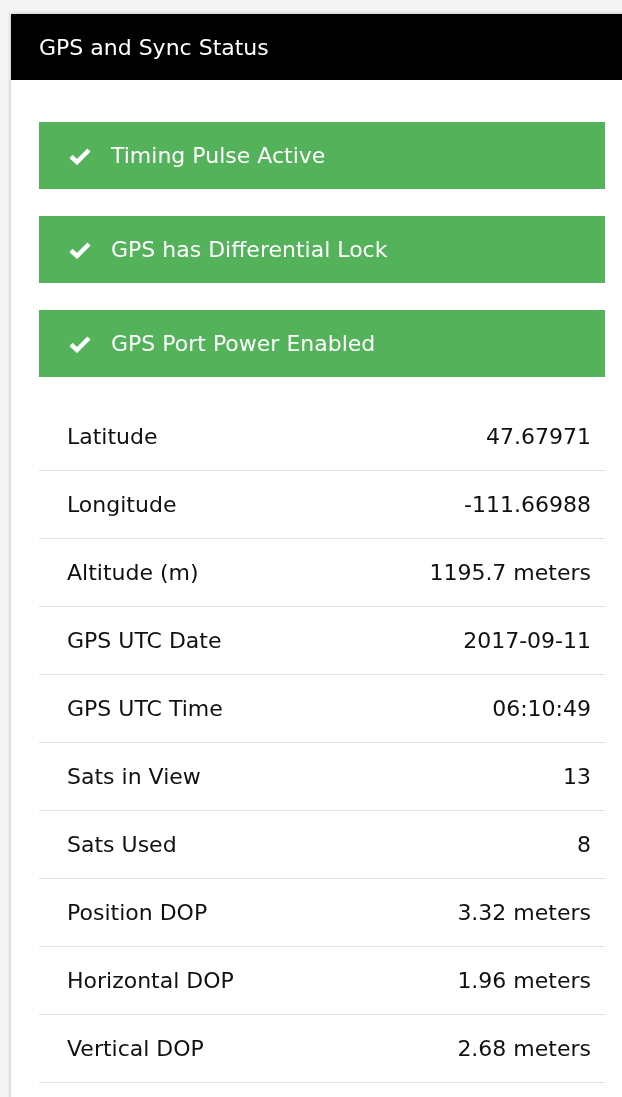 Image resolution: width=622 pixels, height=1097 pixels. I want to click on row-label: Sats in View, so click(134, 776).